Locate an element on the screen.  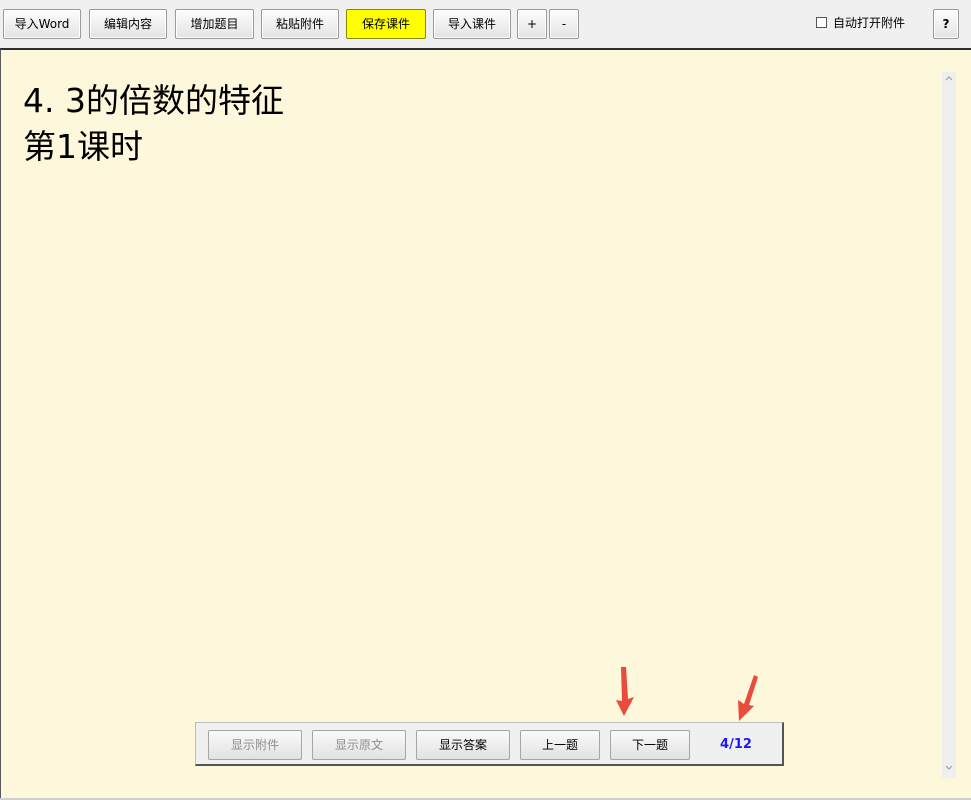
question-navigation-bar: 显示附件 显示原文 显示答案 上一题 下一题 4/12 is located at coordinates (489, 744).